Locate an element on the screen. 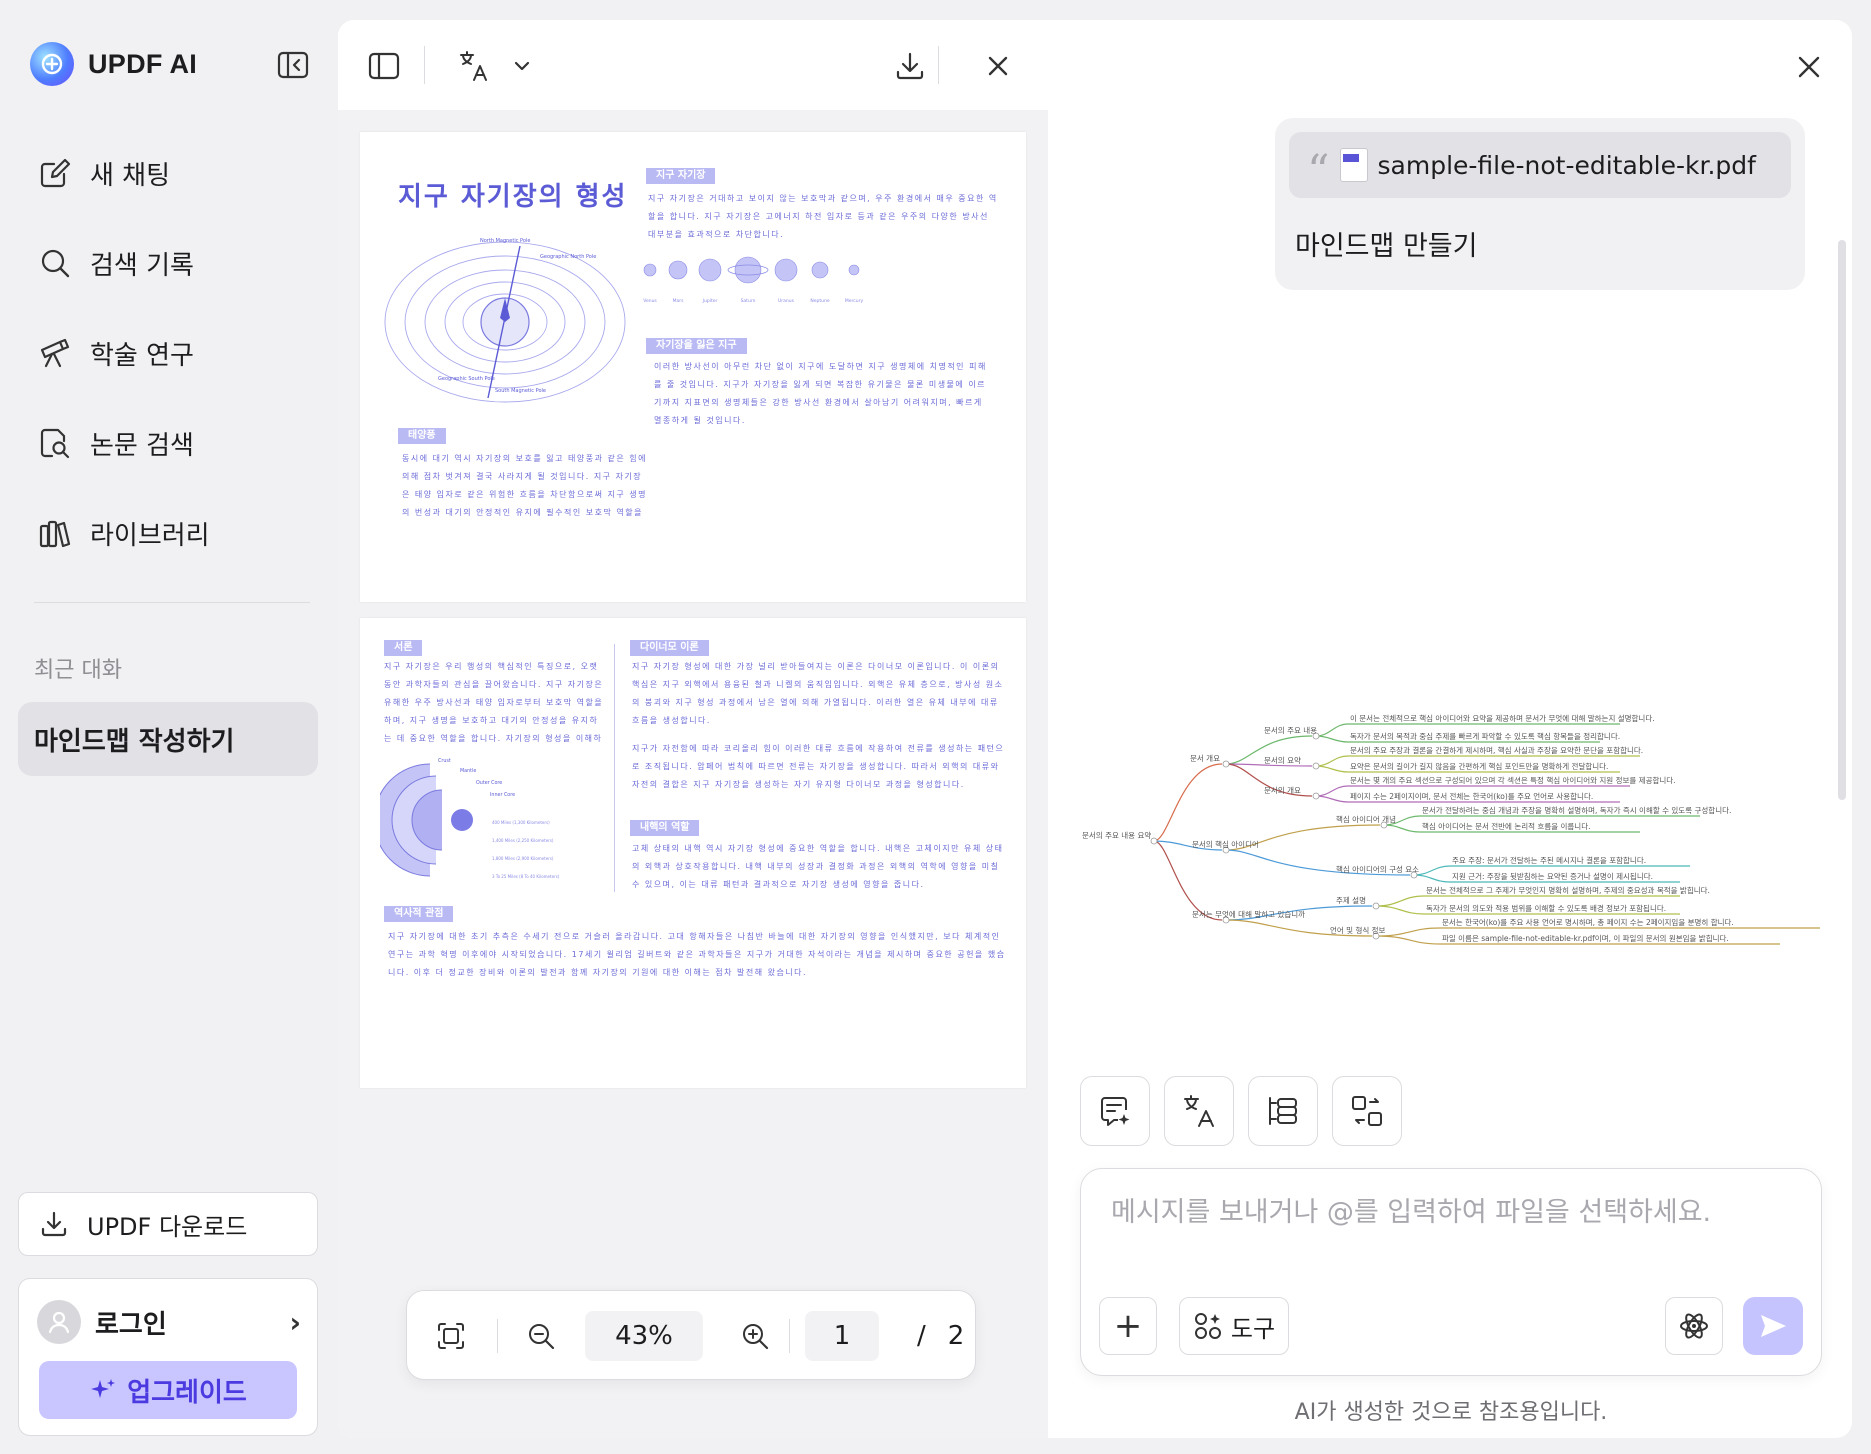  translate-action-button is located at coordinates (1199, 1111).